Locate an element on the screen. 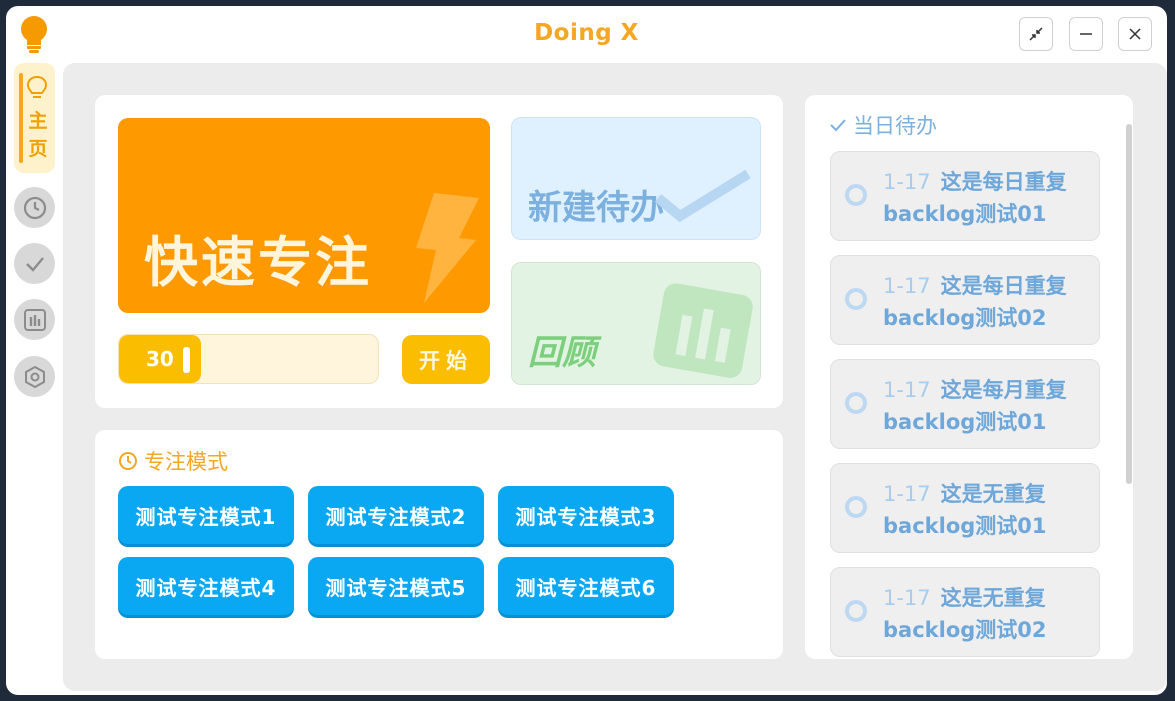 This screenshot has height=701, width=1175. new-todo-button: 新建待办 is located at coordinates (636, 178).